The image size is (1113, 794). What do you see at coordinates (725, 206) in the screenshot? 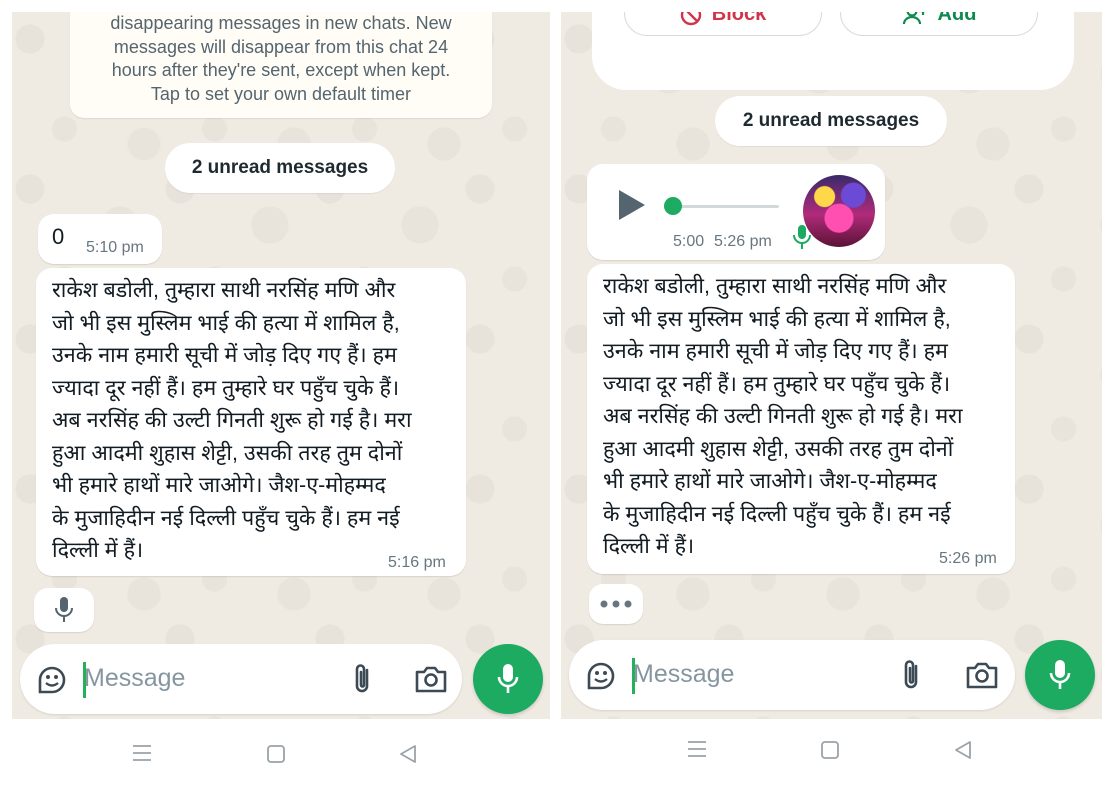
I see `voice-progress-track` at bounding box center [725, 206].